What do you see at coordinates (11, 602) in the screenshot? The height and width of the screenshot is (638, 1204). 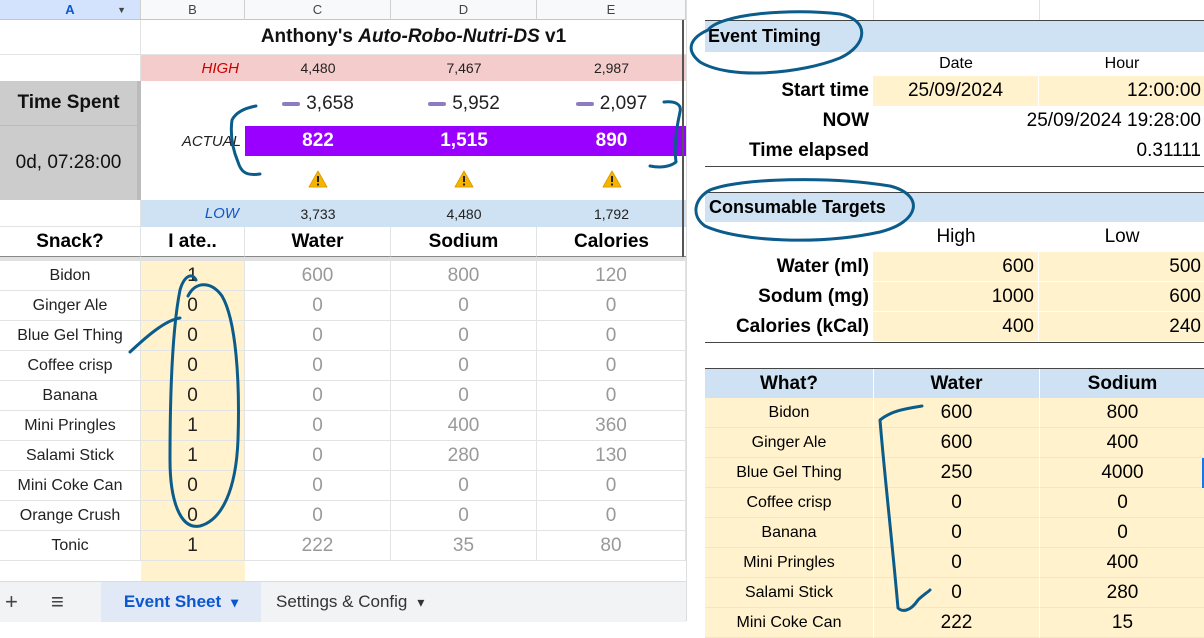 I see `add-sheet-button: +` at bounding box center [11, 602].